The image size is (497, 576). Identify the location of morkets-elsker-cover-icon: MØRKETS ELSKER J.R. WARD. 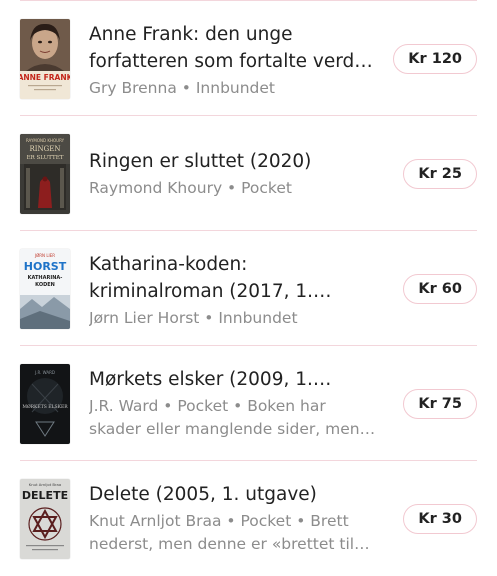
(45, 404).